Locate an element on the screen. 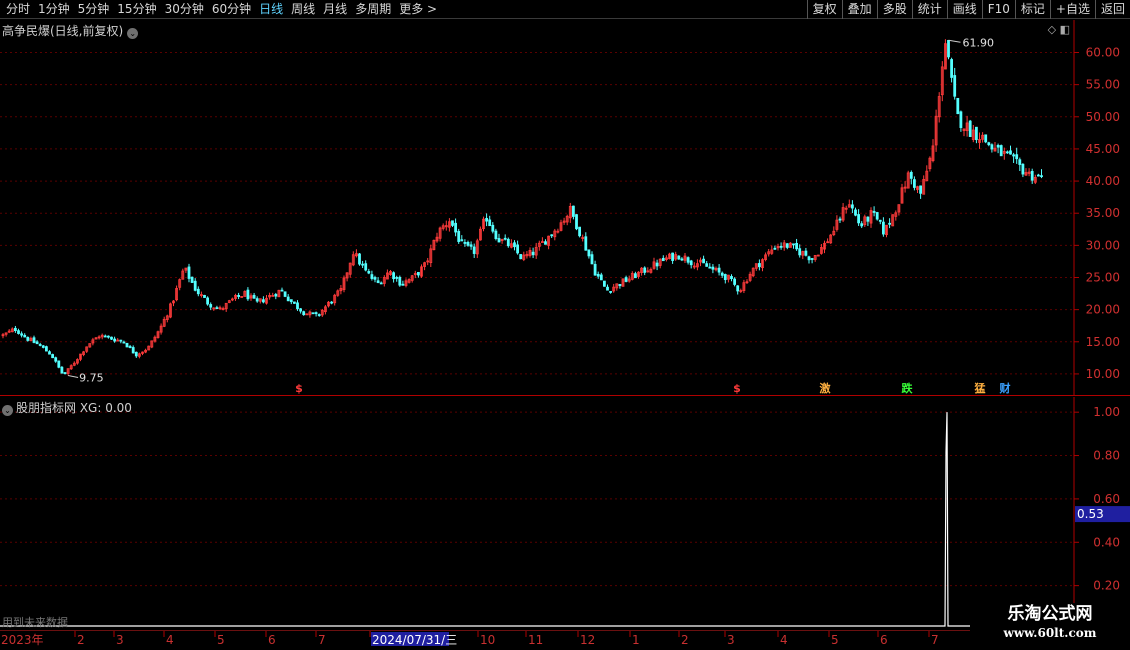  period-tab-0: 分时 is located at coordinates (18, 9).